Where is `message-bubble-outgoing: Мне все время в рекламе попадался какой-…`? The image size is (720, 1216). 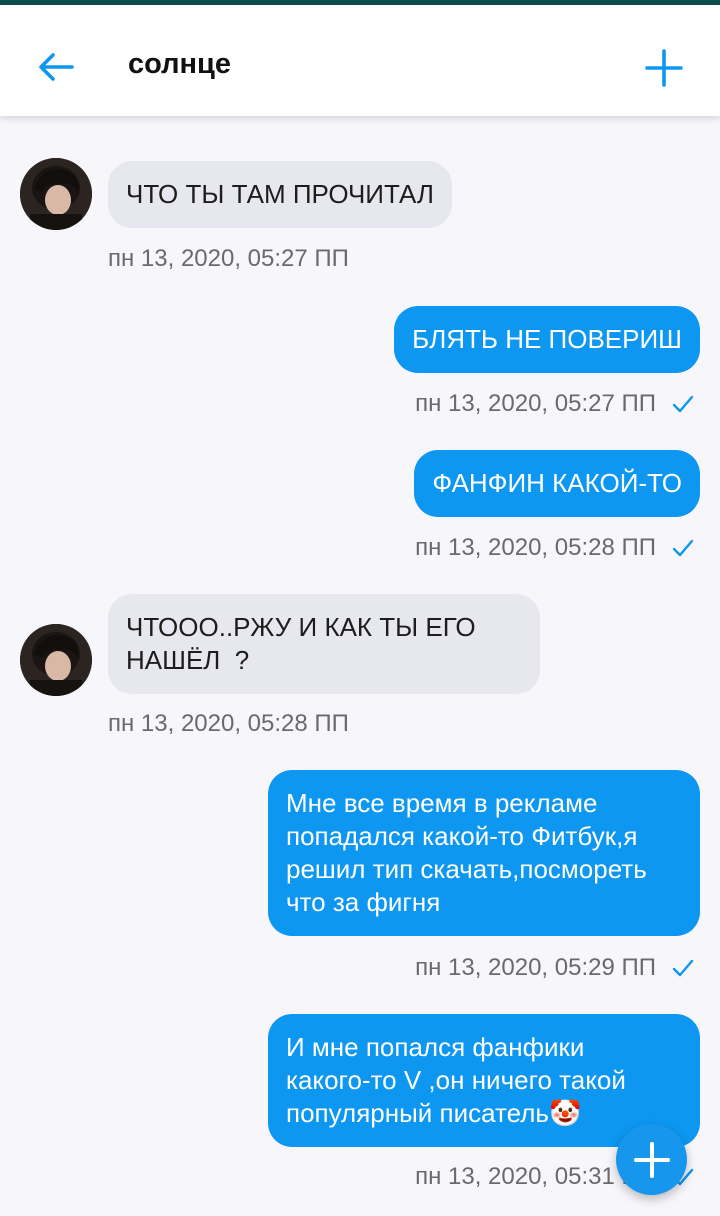
message-bubble-outgoing: Мне все время в рекламе попадался какой-… is located at coordinates (484, 853).